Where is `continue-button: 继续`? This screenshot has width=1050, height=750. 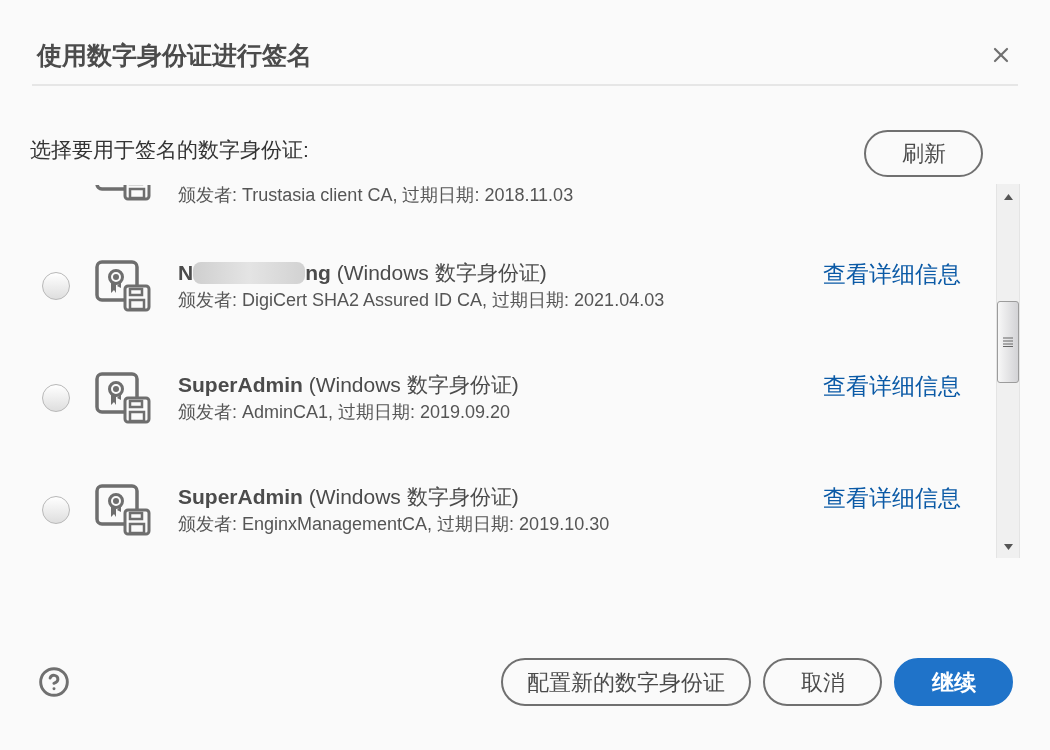
continue-button: 继续 is located at coordinates (953, 682).